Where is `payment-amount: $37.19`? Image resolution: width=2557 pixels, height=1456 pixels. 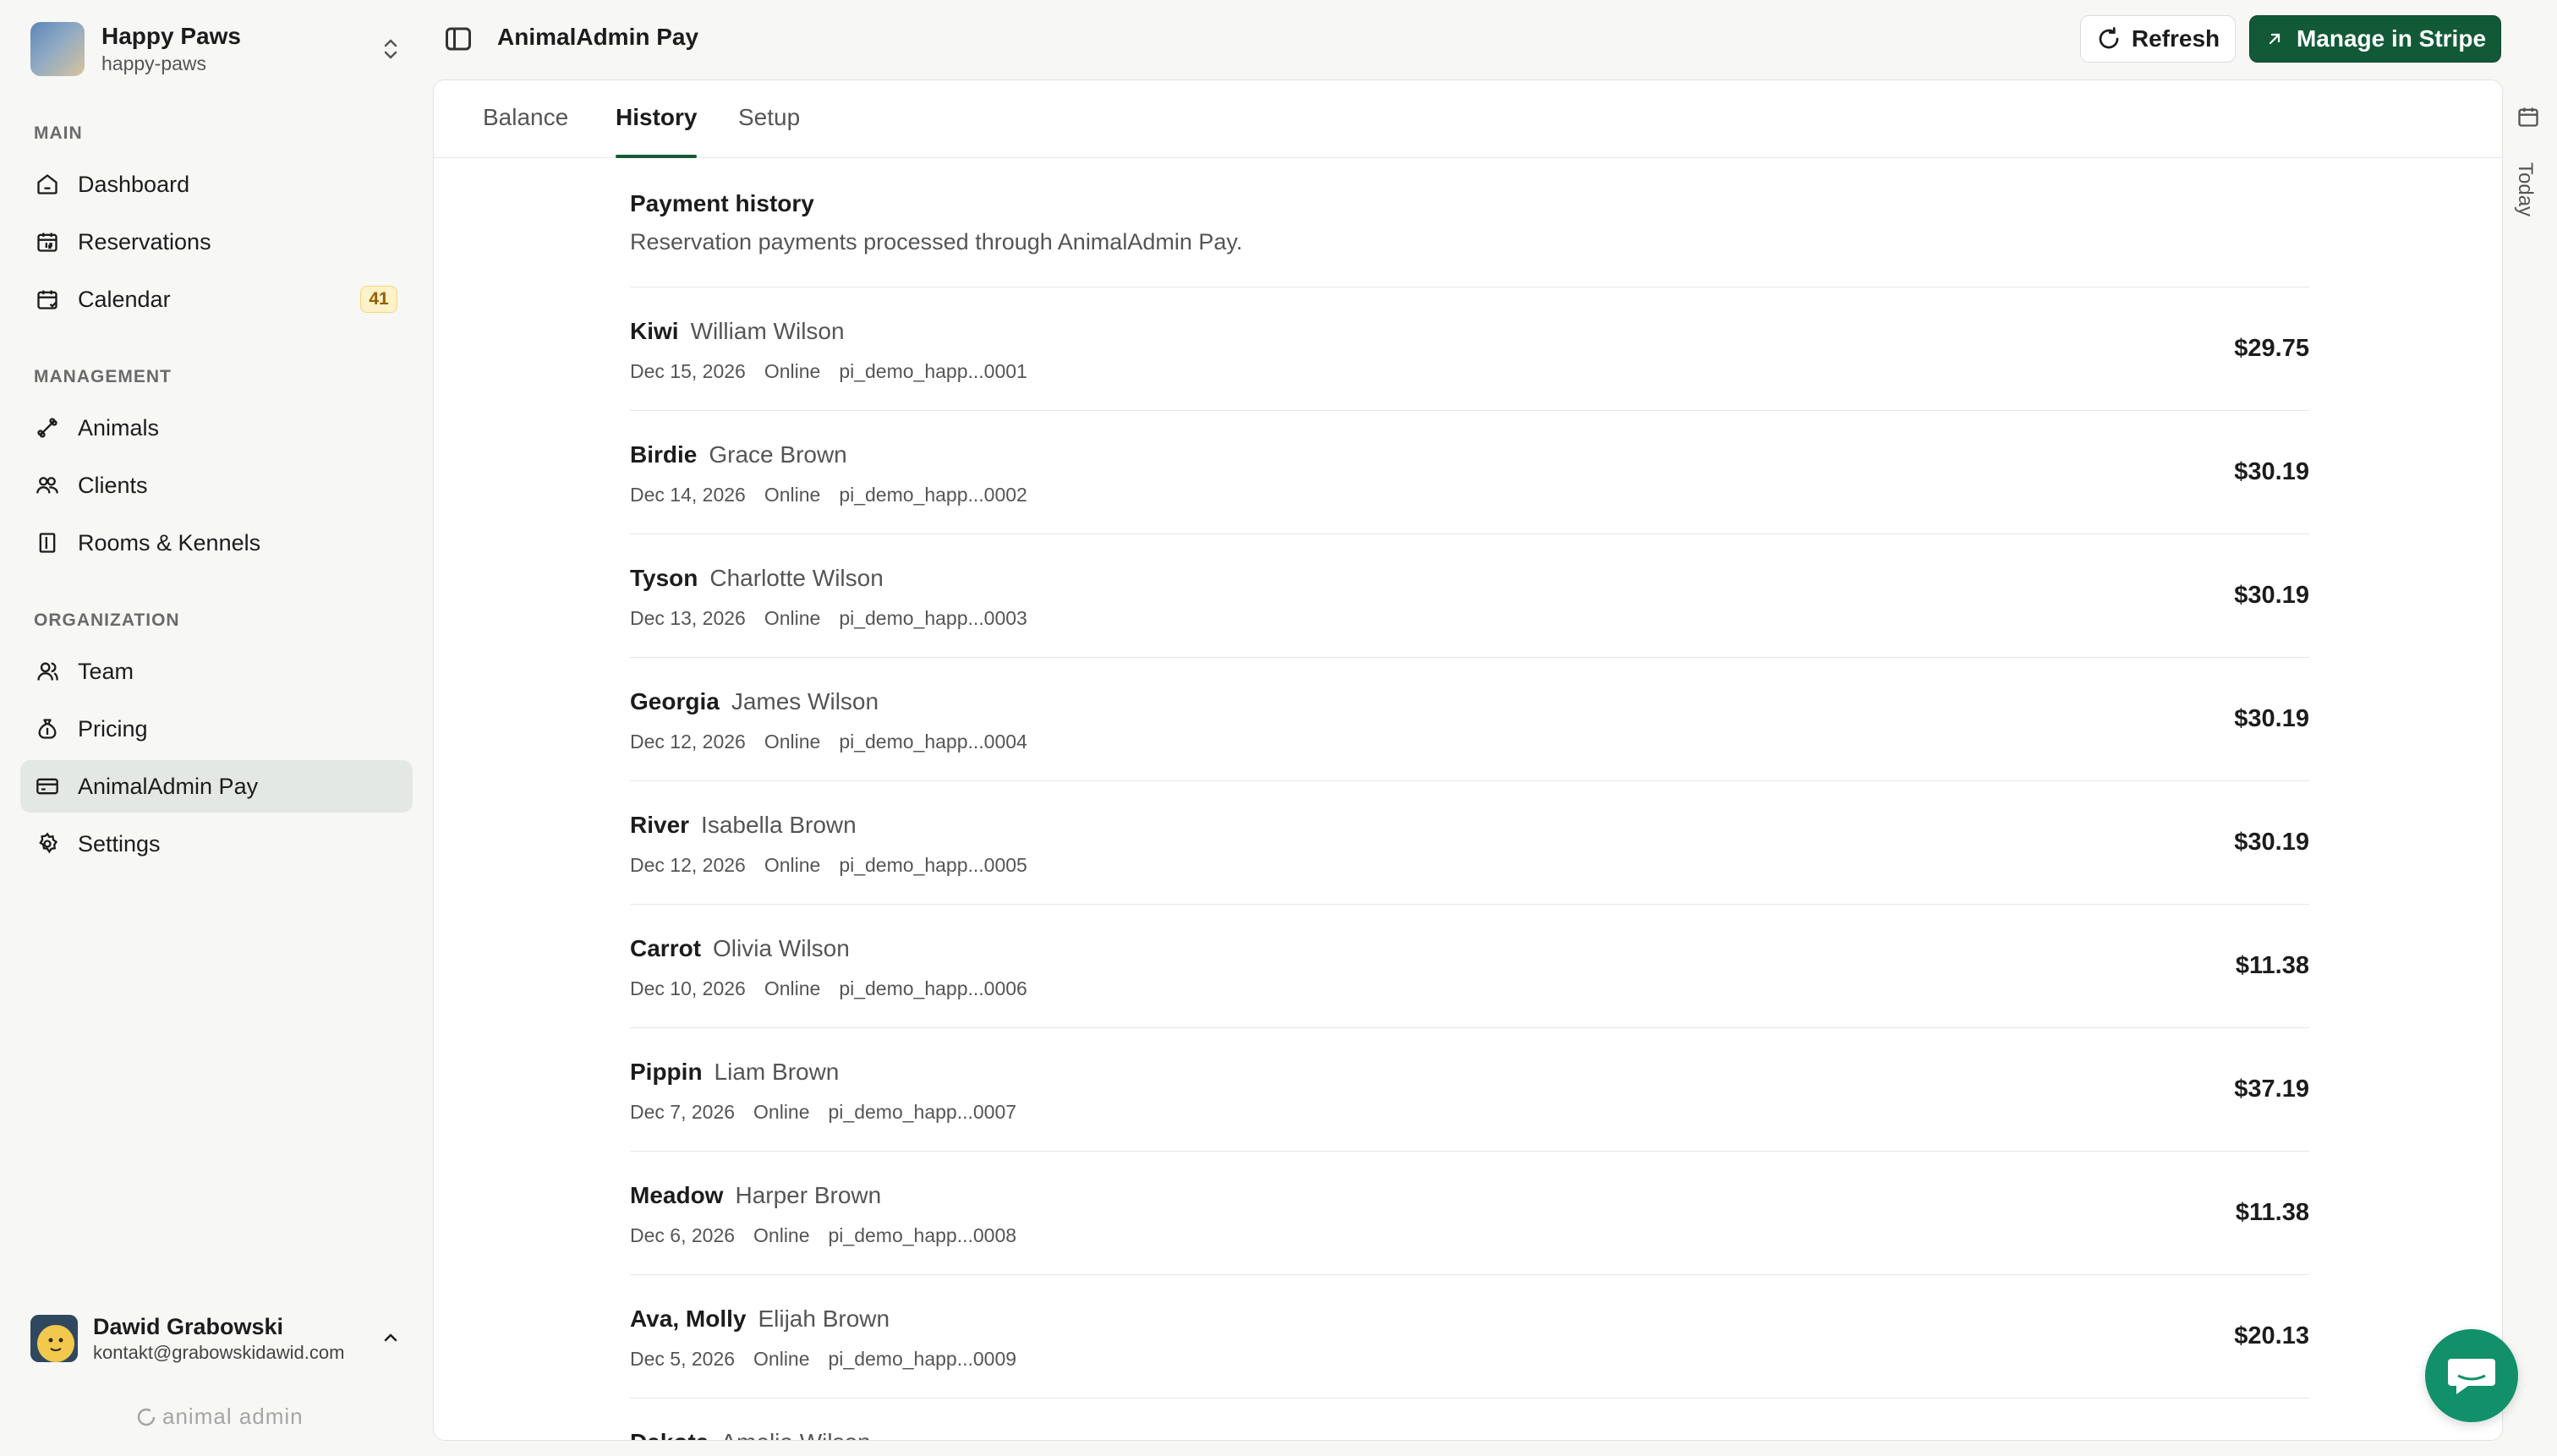 payment-amount: $37.19 is located at coordinates (2271, 1089).